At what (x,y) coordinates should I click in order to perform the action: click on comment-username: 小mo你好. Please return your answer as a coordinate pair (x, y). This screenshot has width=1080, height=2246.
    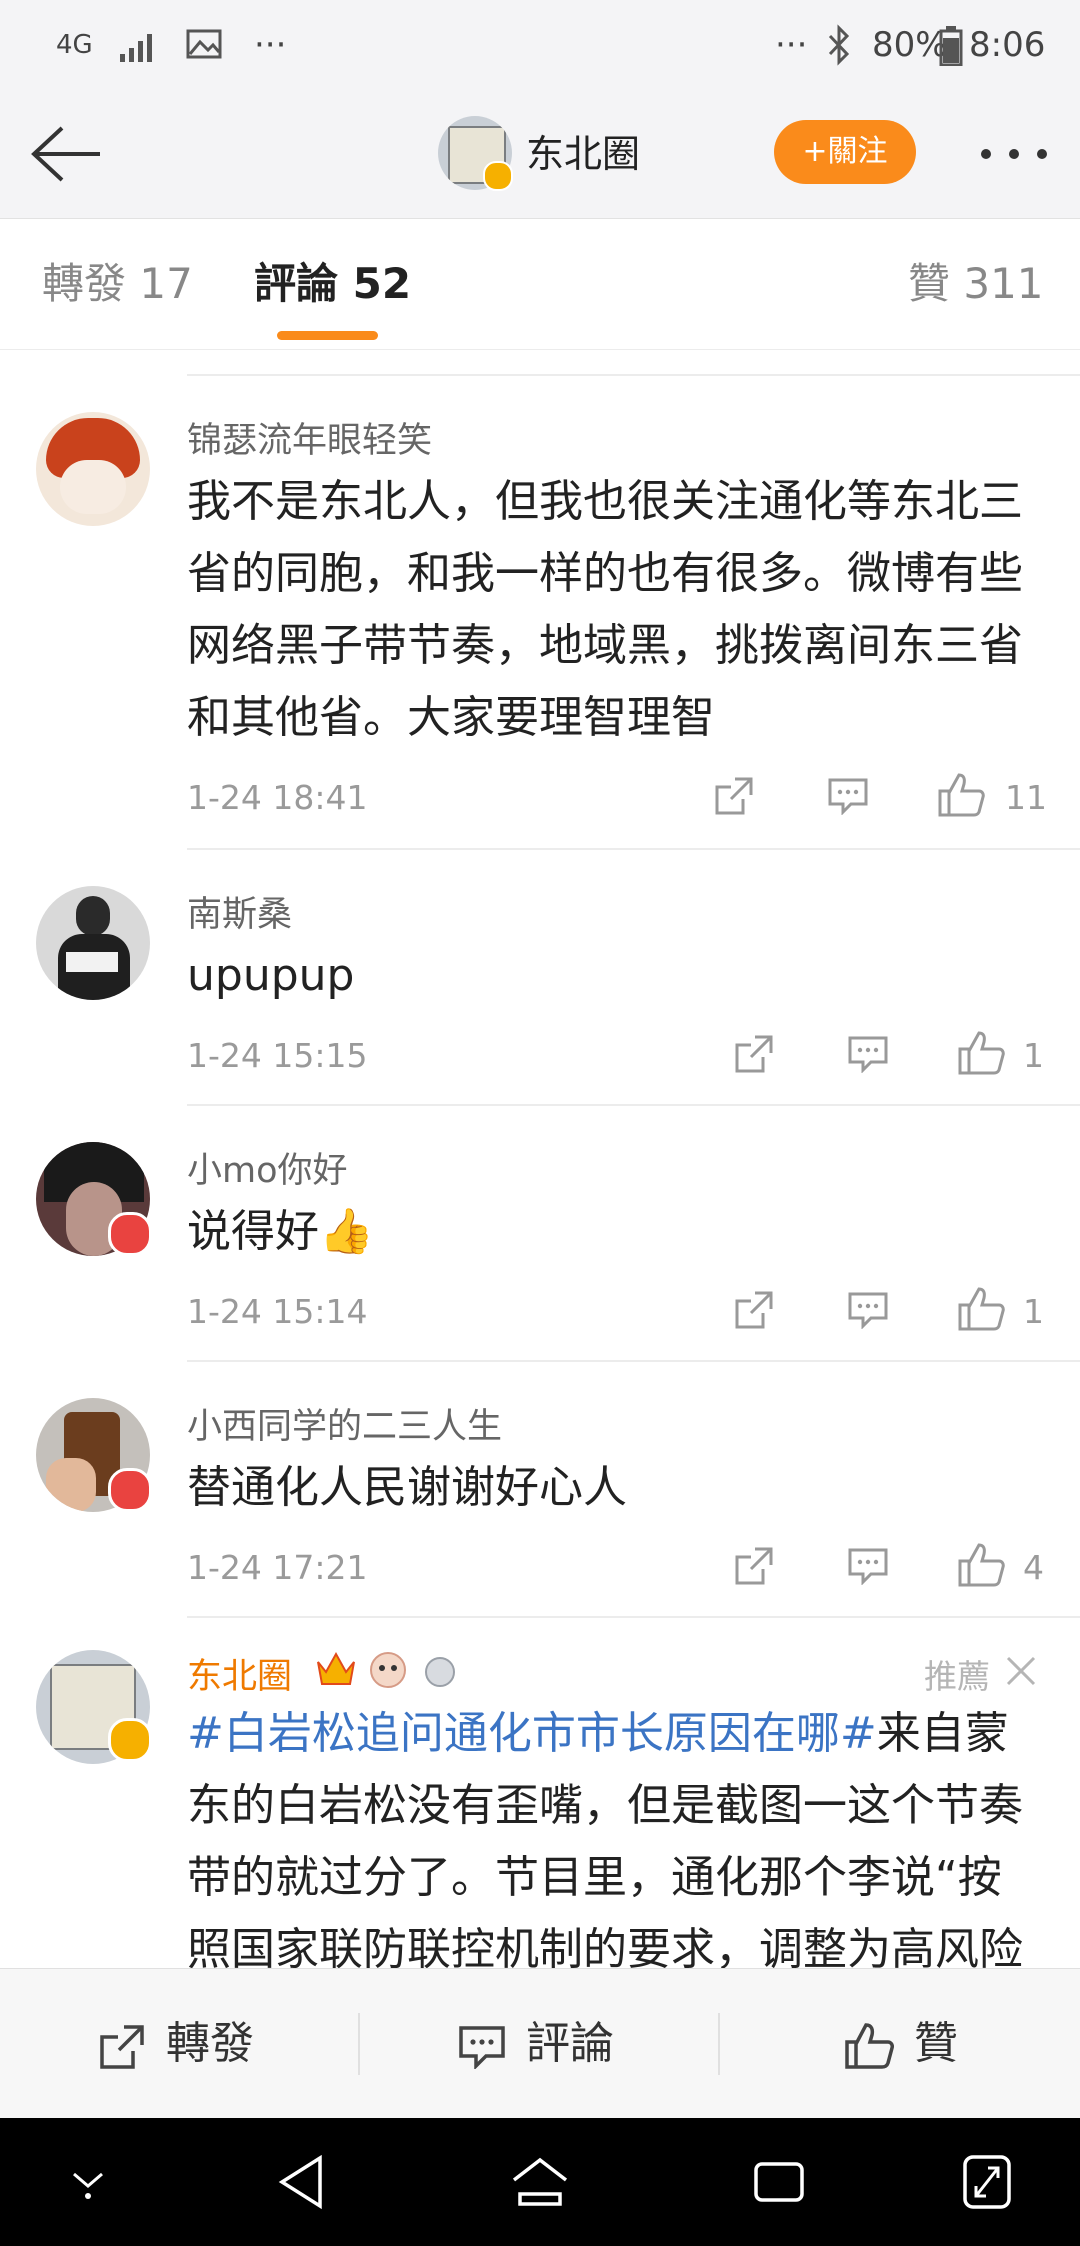
    Looking at the image, I should click on (267, 1167).